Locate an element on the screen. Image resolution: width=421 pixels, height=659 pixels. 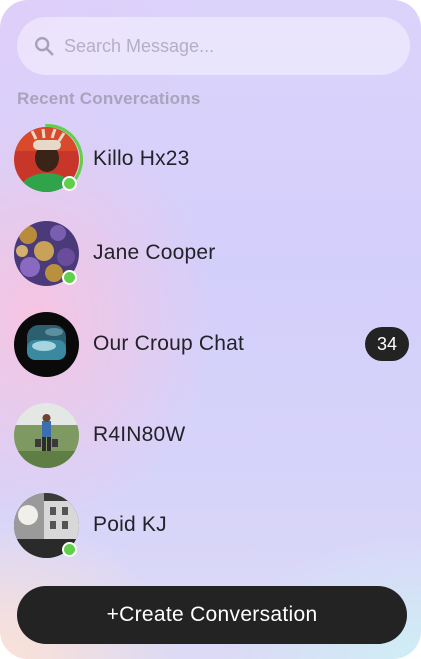
search-input is located at coordinates (224, 46).